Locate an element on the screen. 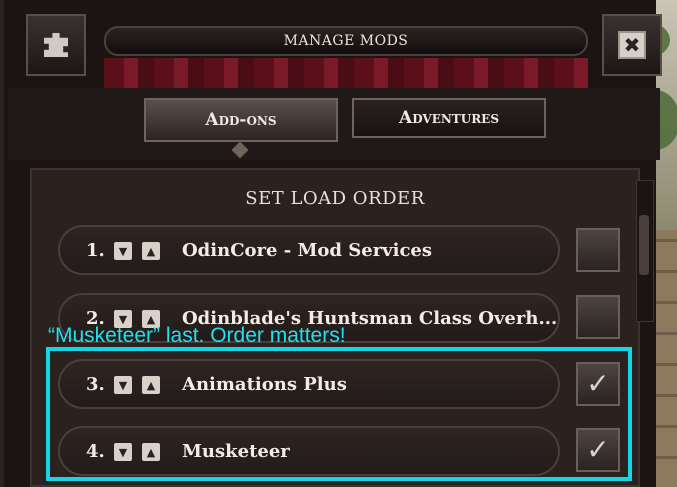 This screenshot has height=487, width=677. mod-row: 1. ▼ ▲ OdinCore - Mod Services is located at coordinates (309, 250).